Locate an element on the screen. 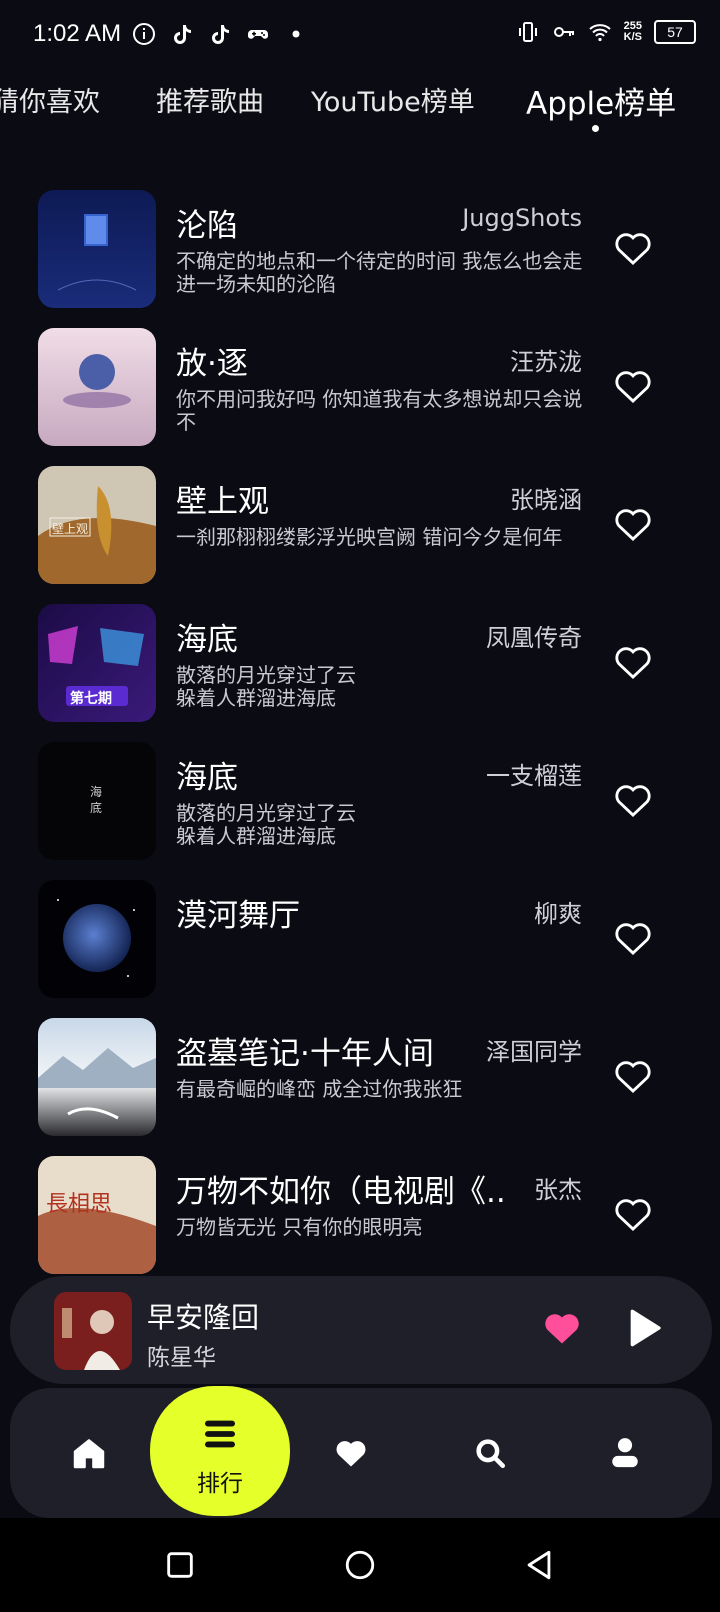 The width and height of the screenshot is (720, 1612). now-playing-bar: 早安隆回 陈星华 is located at coordinates (361, 1330).